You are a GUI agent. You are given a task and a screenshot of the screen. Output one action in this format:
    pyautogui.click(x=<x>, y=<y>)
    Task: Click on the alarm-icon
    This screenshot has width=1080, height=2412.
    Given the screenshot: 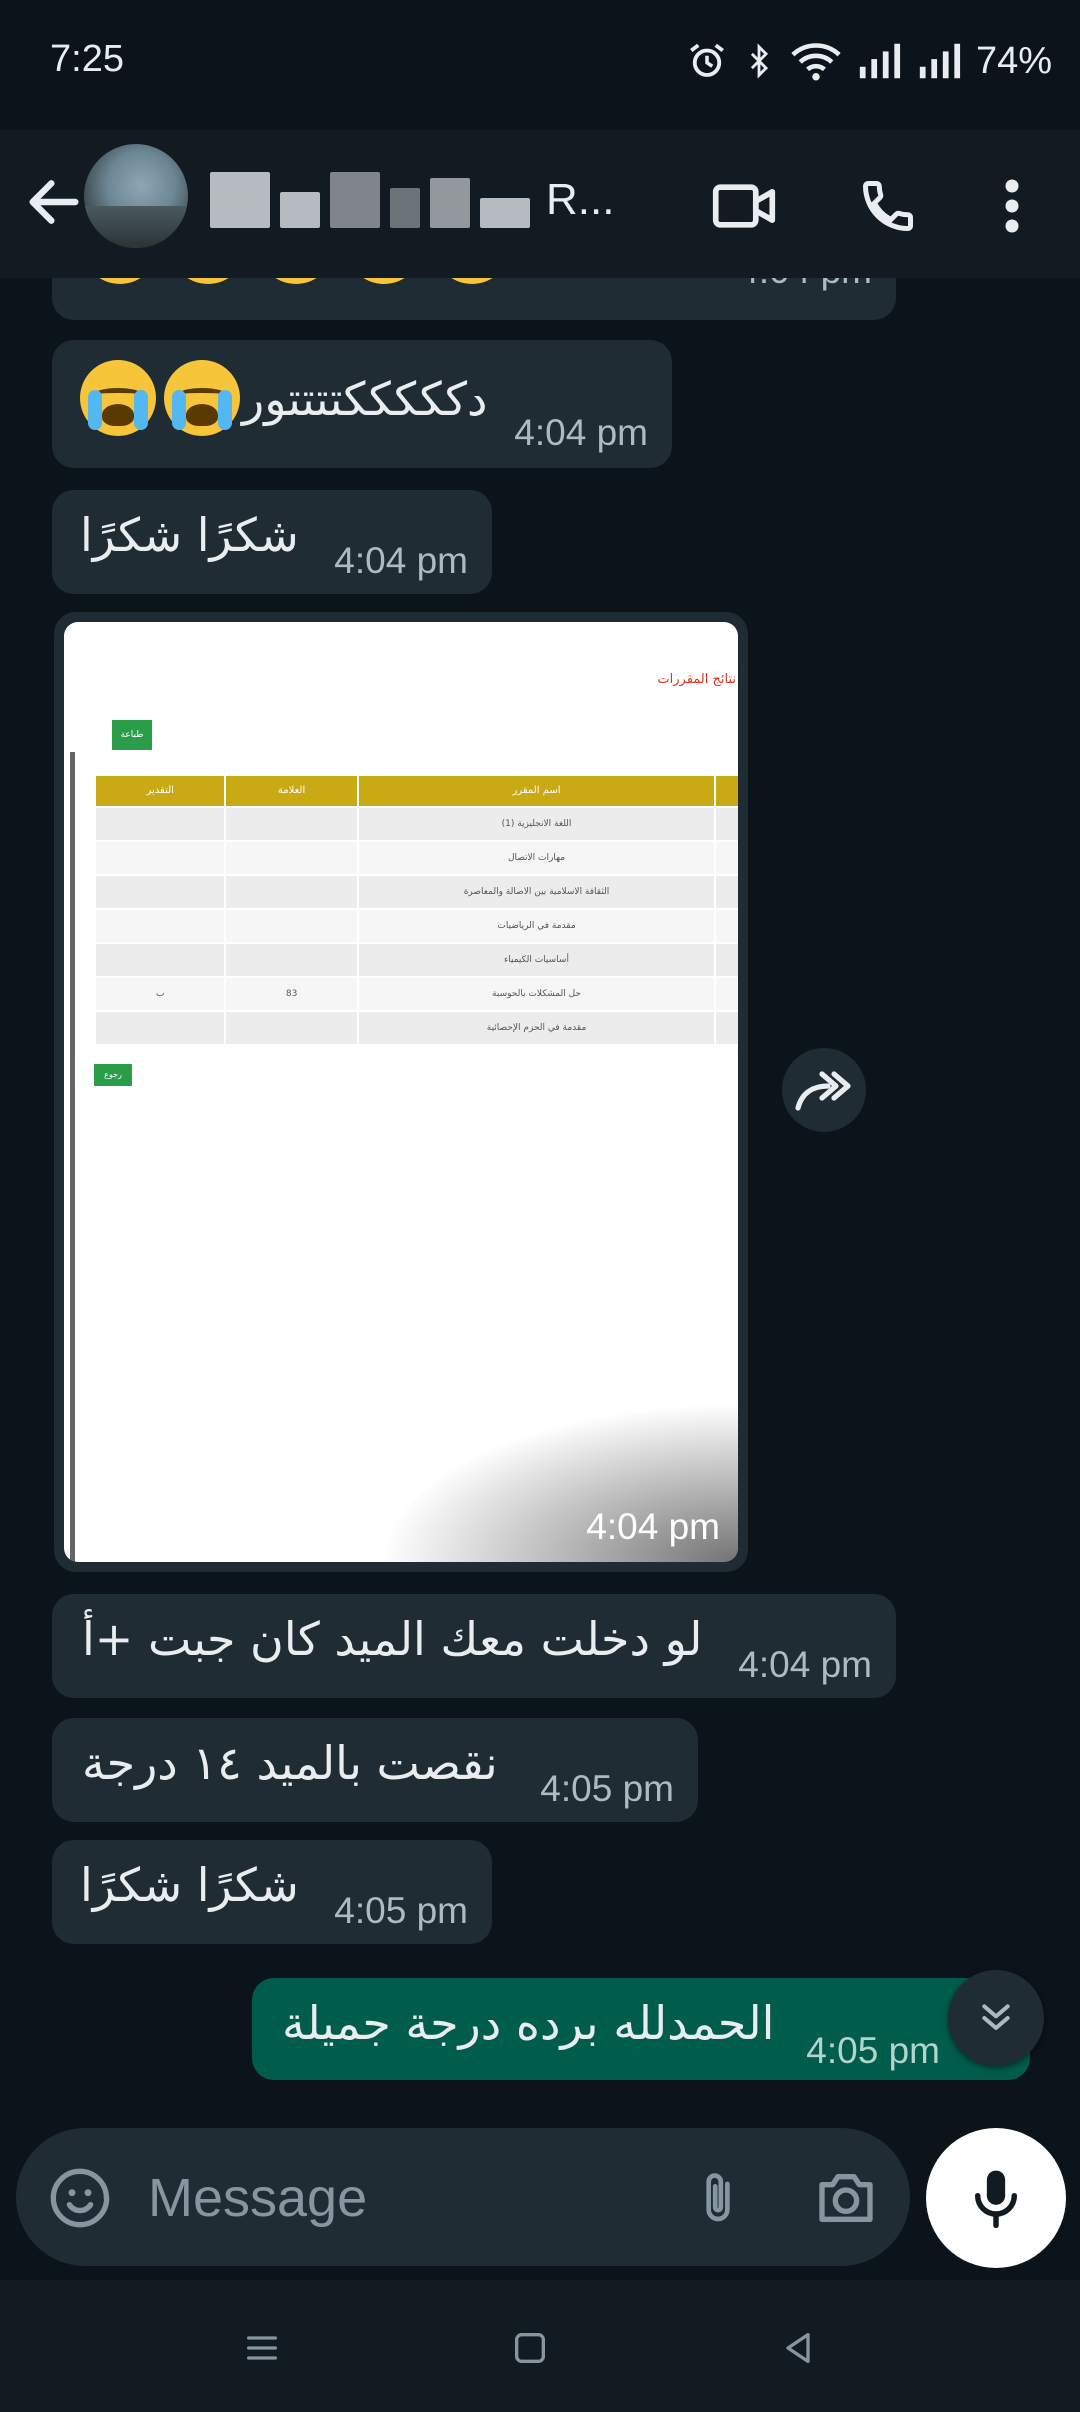 What is the action you would take?
    pyautogui.click(x=707, y=60)
    